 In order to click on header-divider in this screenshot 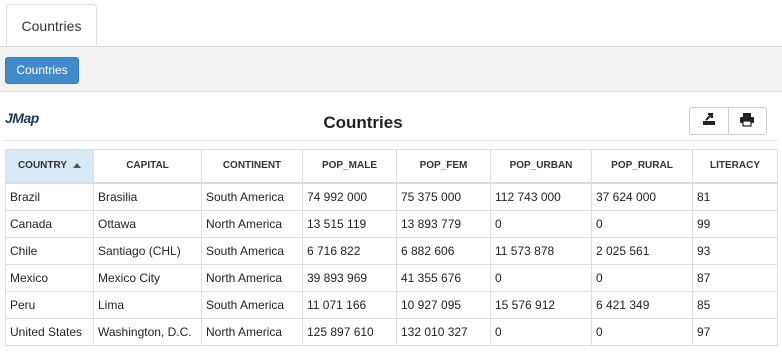, I will do `click(391, 140)`.